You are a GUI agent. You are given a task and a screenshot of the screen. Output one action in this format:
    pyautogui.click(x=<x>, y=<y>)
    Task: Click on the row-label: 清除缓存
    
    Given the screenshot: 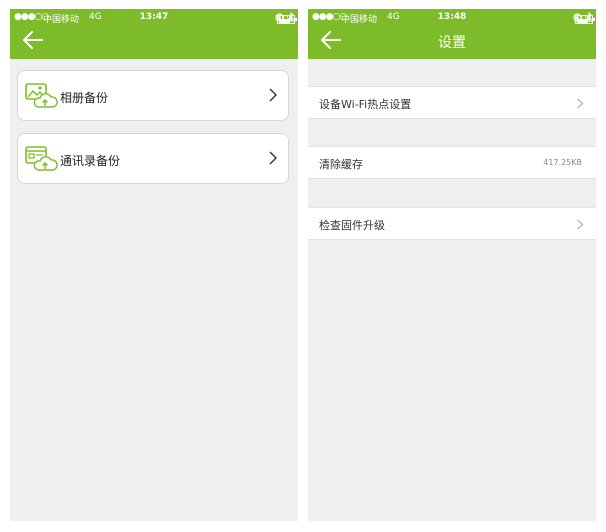 What is the action you would take?
    pyautogui.click(x=341, y=164)
    